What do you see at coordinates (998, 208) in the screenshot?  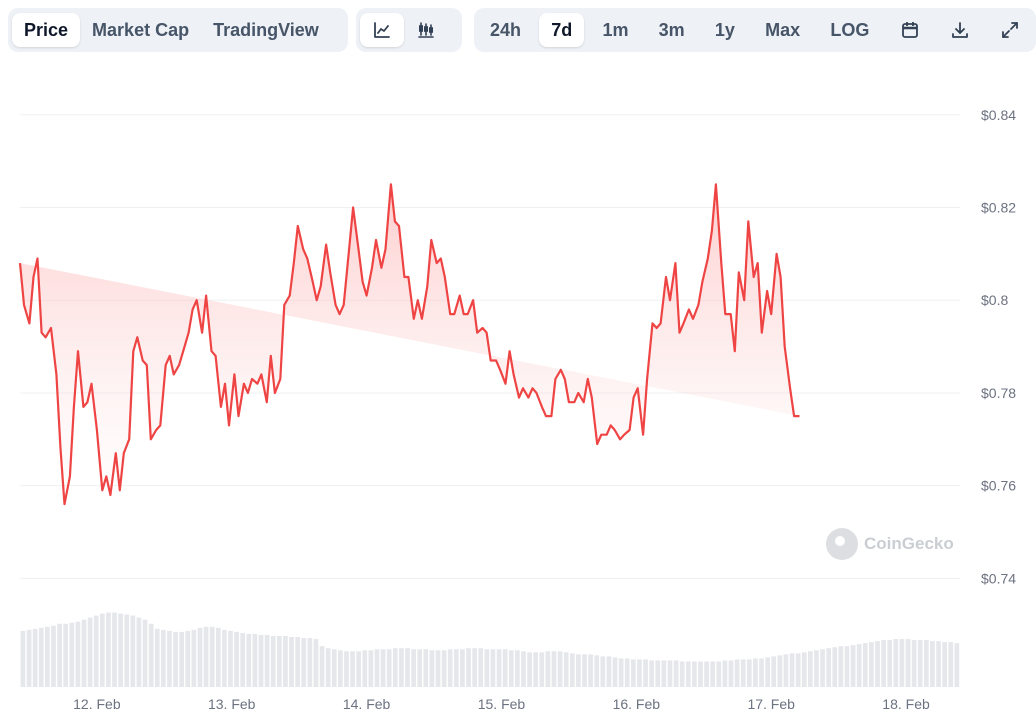 I see `y-tick-label: $0.82` at bounding box center [998, 208].